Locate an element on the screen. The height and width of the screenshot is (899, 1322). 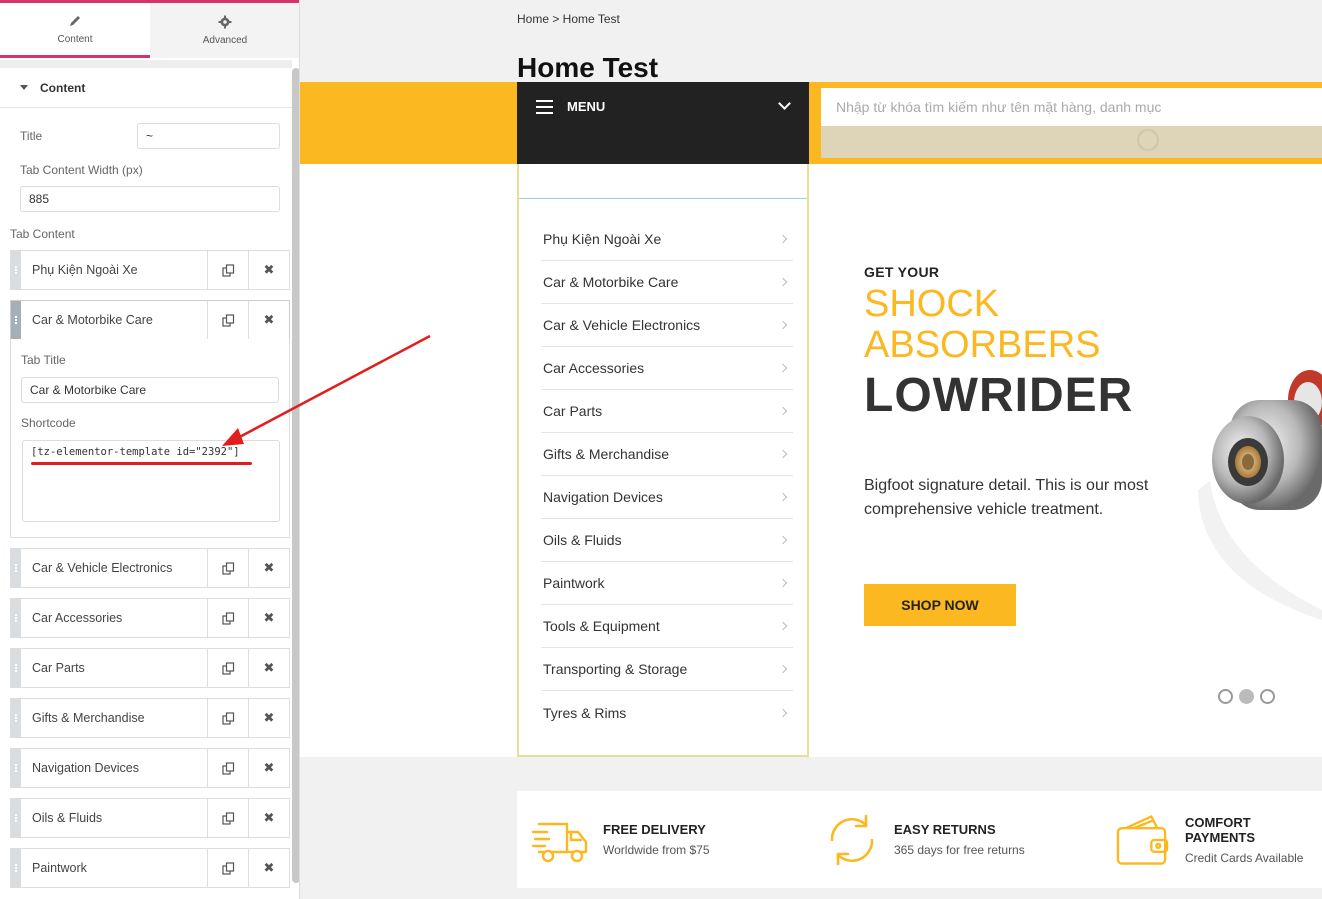
shop-now-button: SHOP NOW is located at coordinates (940, 605).